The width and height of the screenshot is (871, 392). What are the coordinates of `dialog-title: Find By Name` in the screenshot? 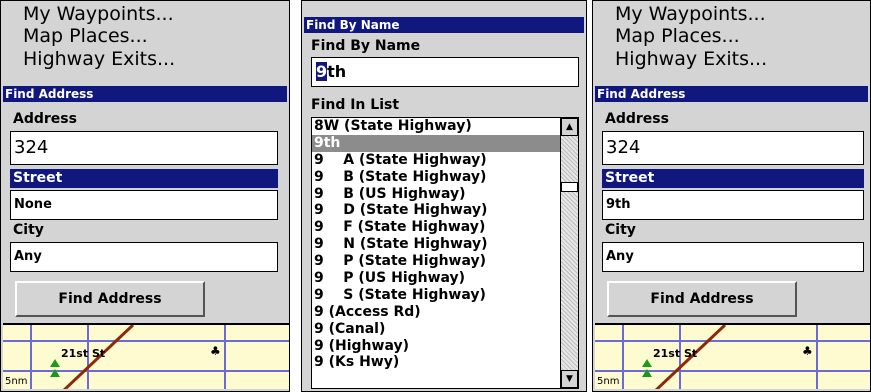 It's located at (444, 25).